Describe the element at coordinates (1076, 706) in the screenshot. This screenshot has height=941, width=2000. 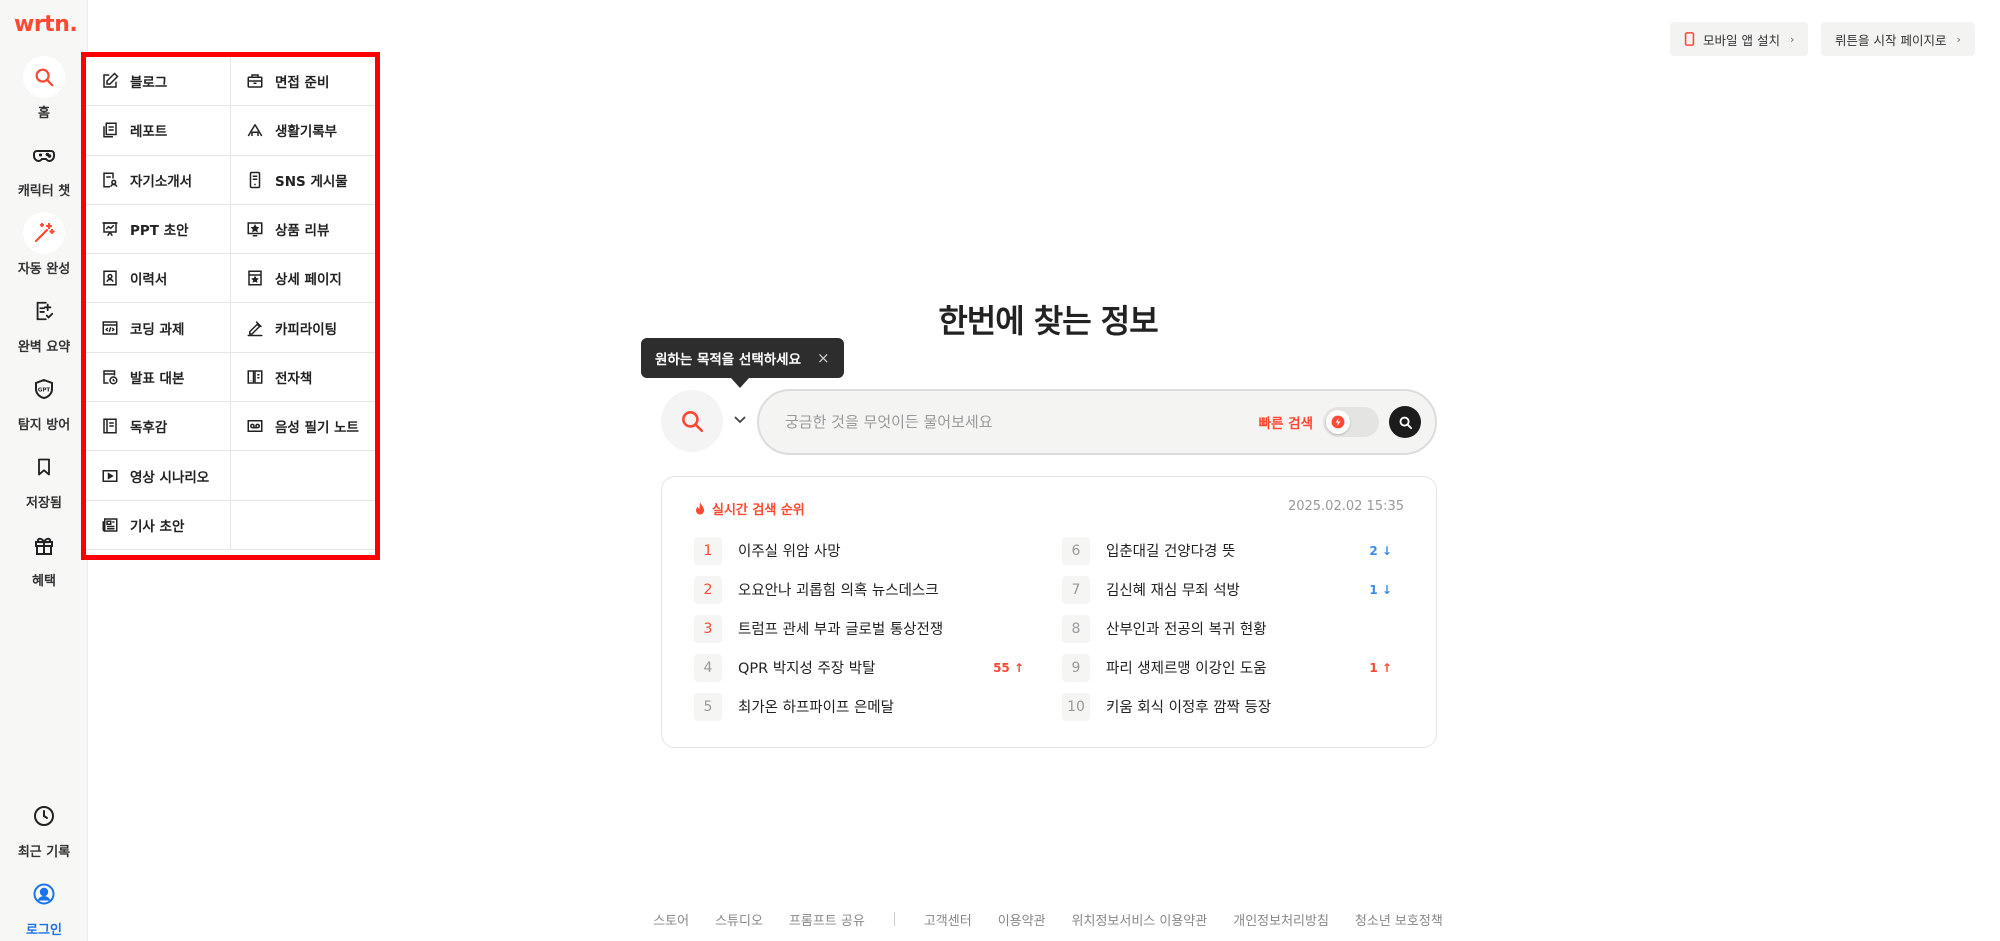
I see `trending-rank: 10` at that location.